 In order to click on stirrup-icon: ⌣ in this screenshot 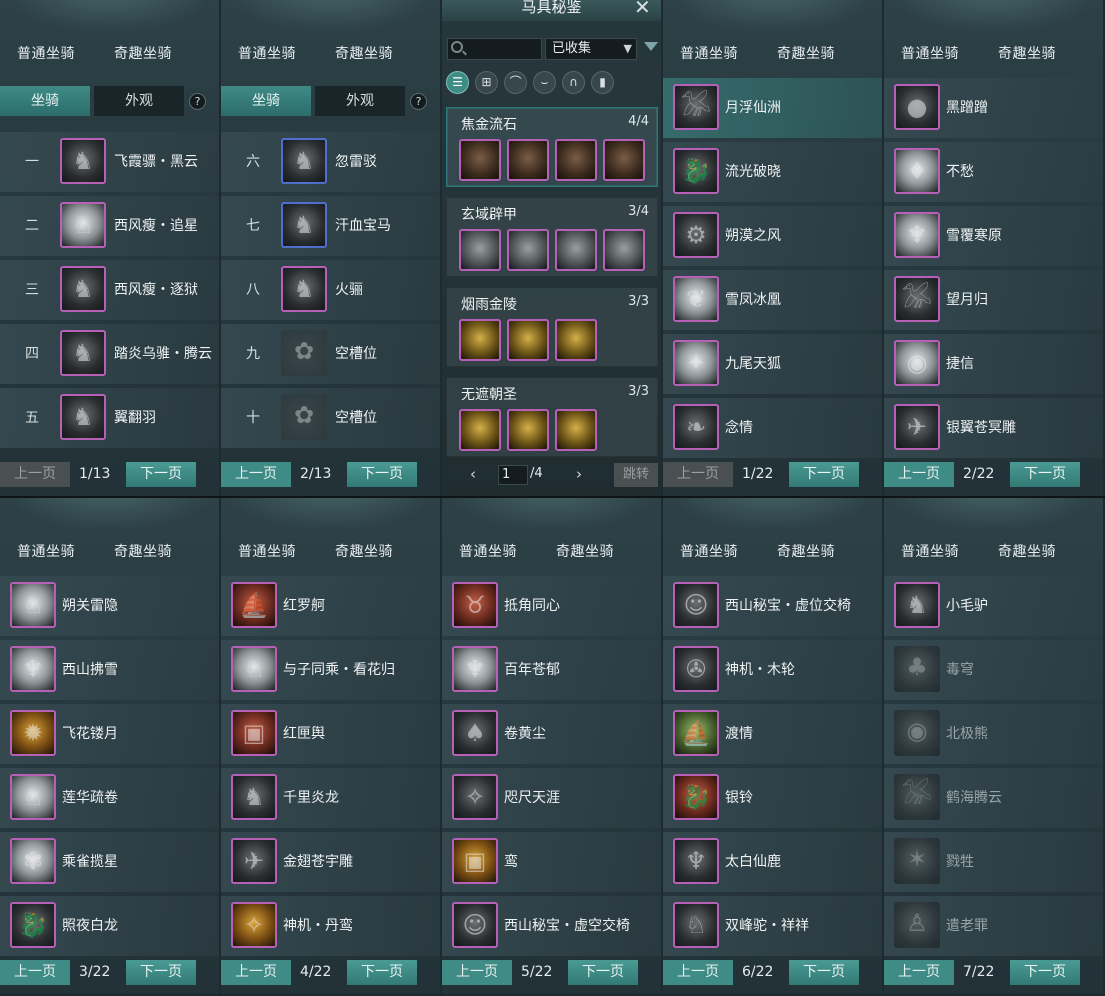, I will do `click(544, 82)`.